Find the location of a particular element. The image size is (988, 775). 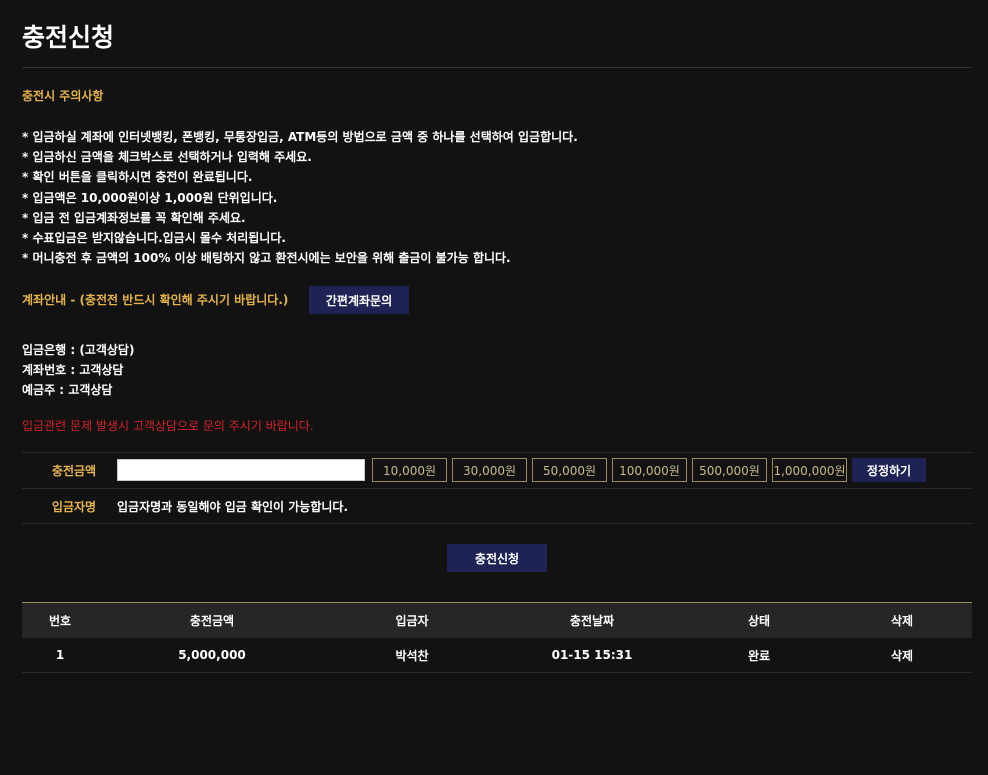

notice-item: * 입금 전 입금계좌정보를 꼭 확인해 주세요. is located at coordinates (134, 217).